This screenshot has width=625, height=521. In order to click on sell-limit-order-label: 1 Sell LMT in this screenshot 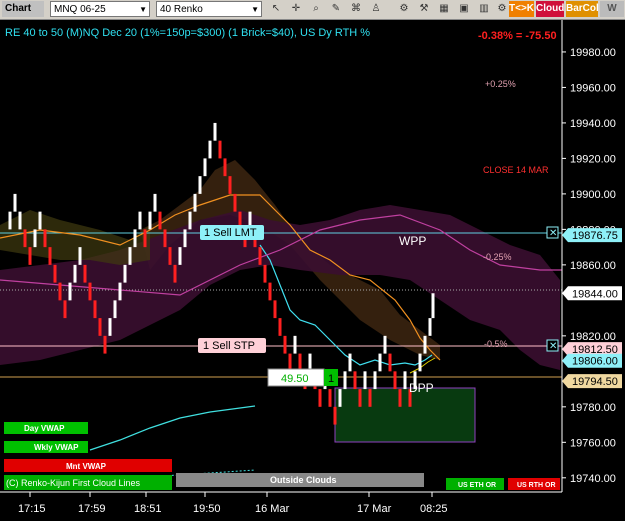, I will do `click(230, 233)`.